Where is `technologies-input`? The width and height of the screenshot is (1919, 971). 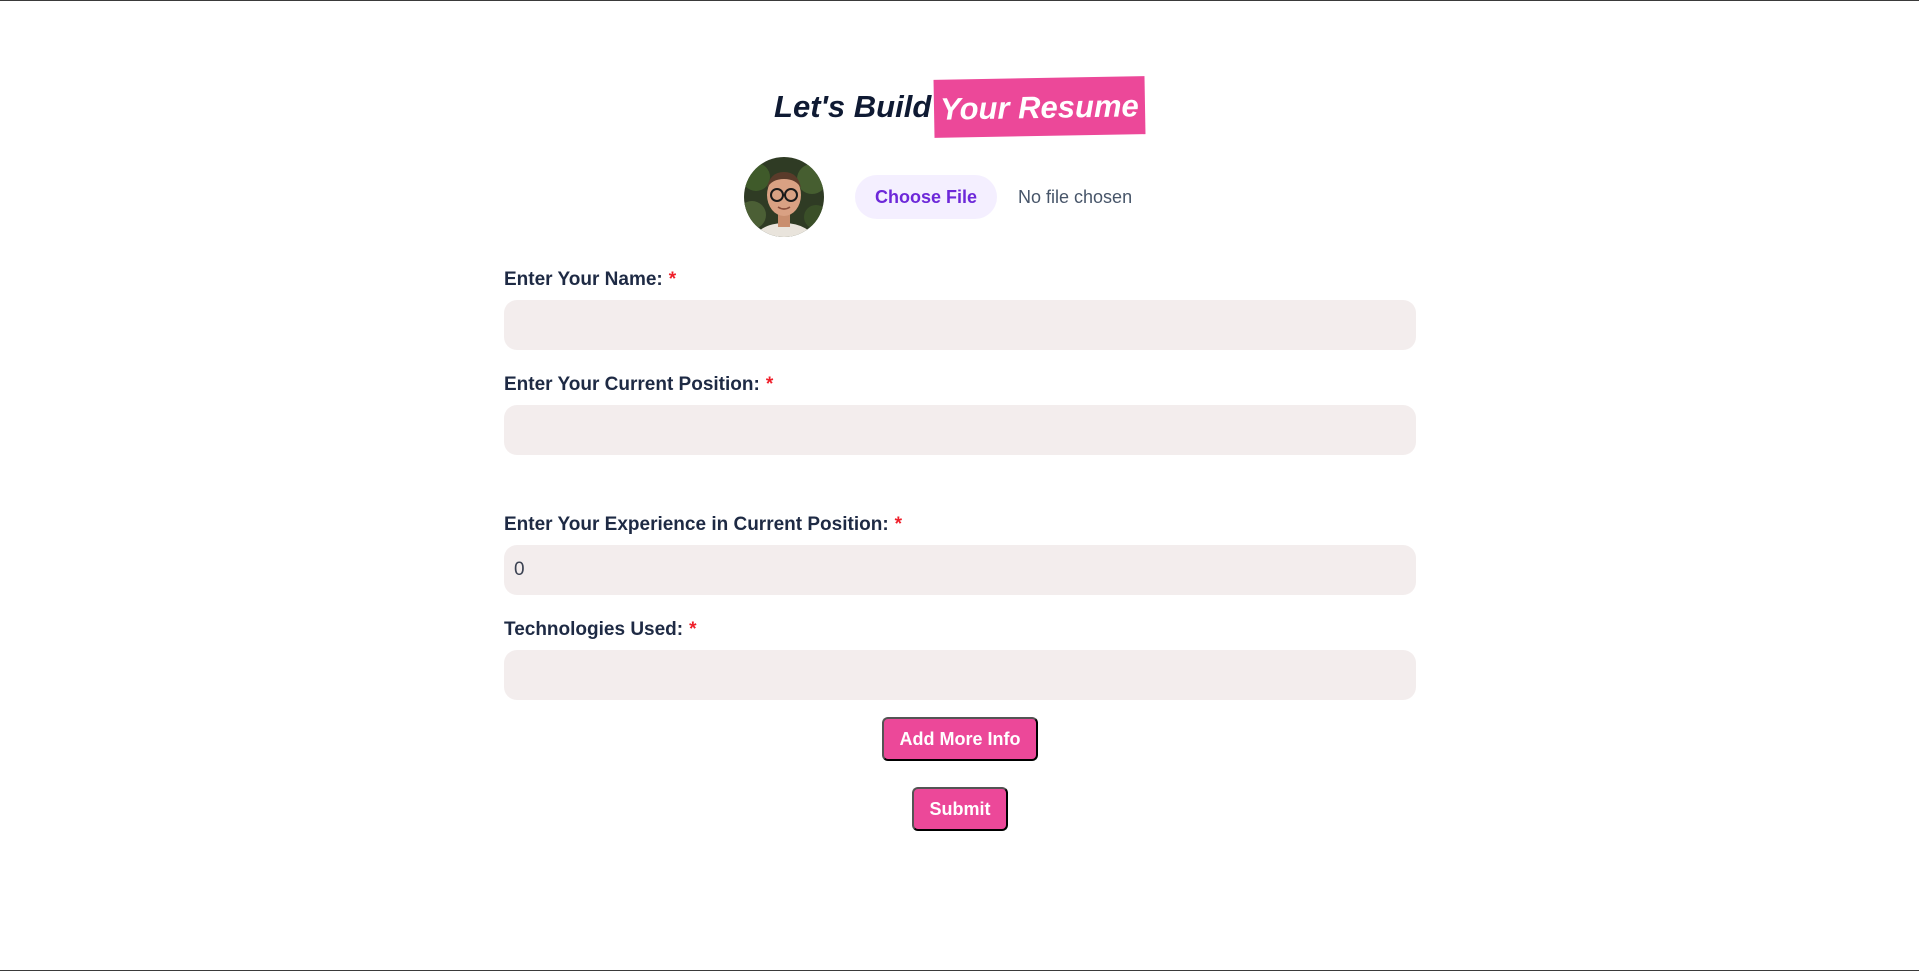
technologies-input is located at coordinates (960, 675).